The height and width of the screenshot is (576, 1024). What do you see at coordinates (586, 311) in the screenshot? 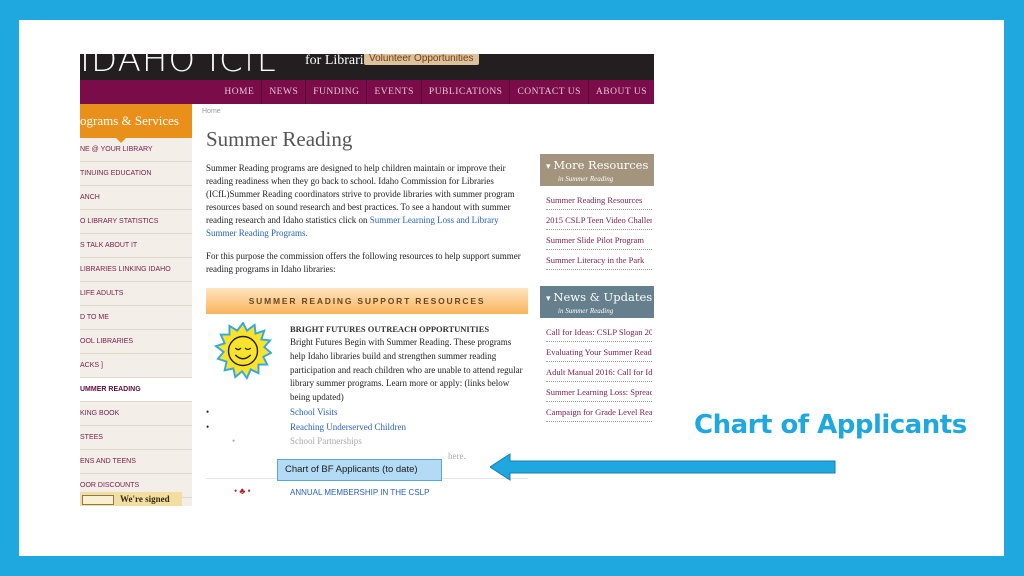
I see `news-updates-subtitle: in Summer Reading` at bounding box center [586, 311].